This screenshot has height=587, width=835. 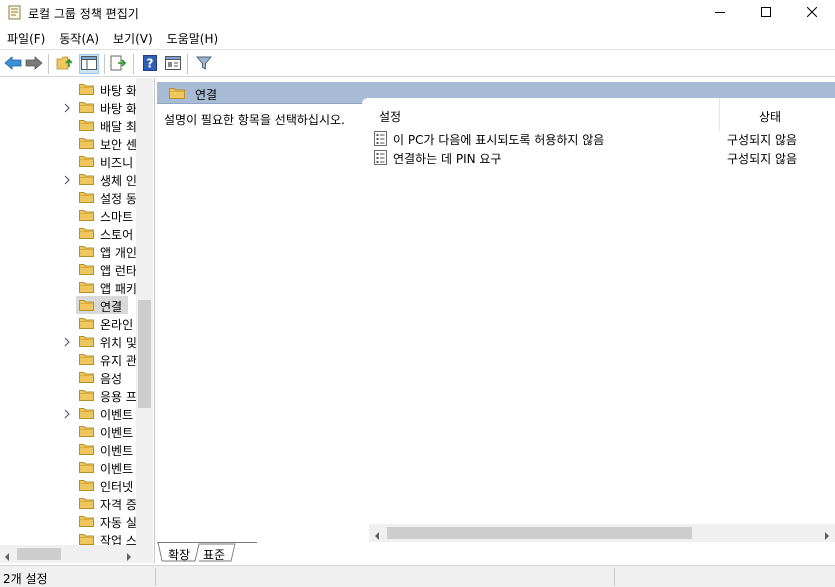 I want to click on tree-item-14: 위치 및, so click(x=68, y=341).